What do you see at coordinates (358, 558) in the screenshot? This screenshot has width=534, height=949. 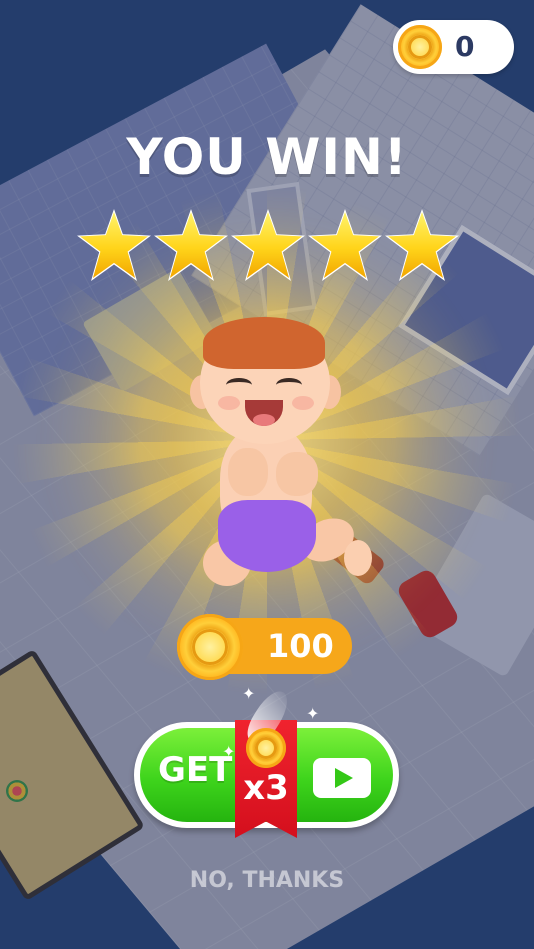 I see `baby-foot-right` at bounding box center [358, 558].